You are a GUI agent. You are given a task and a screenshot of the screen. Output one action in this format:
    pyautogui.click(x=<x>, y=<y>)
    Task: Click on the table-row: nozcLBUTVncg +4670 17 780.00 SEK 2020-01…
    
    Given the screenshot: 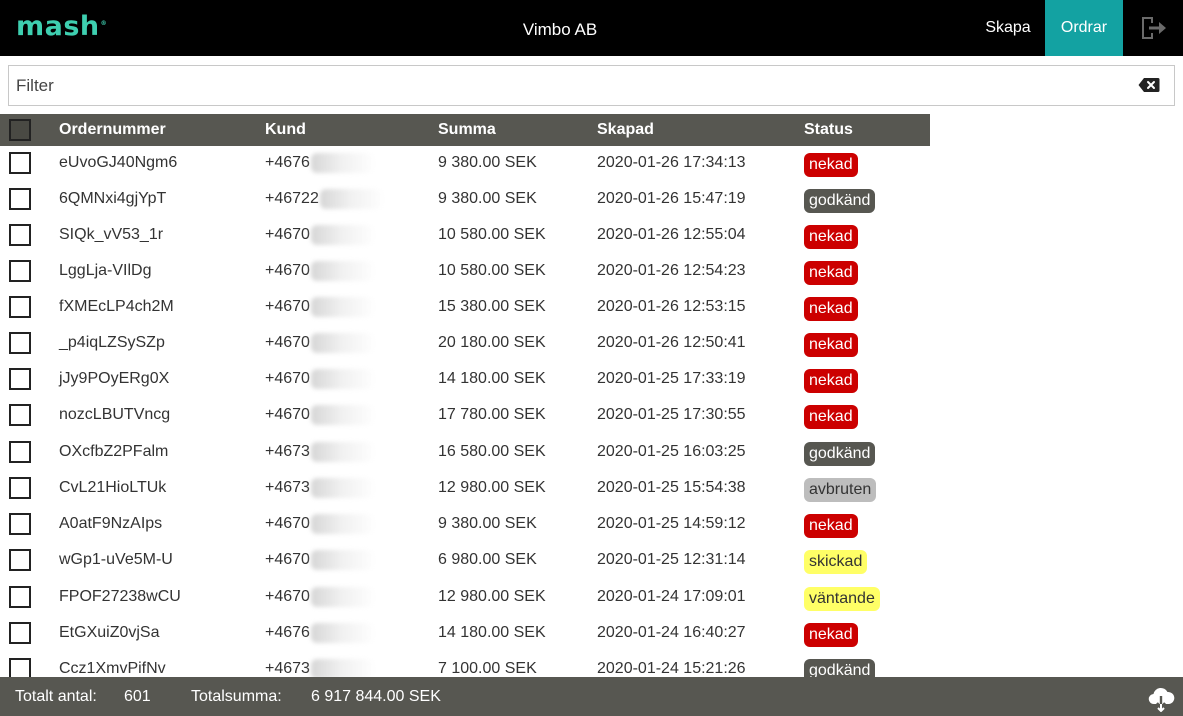 What is the action you would take?
    pyautogui.click(x=465, y=416)
    